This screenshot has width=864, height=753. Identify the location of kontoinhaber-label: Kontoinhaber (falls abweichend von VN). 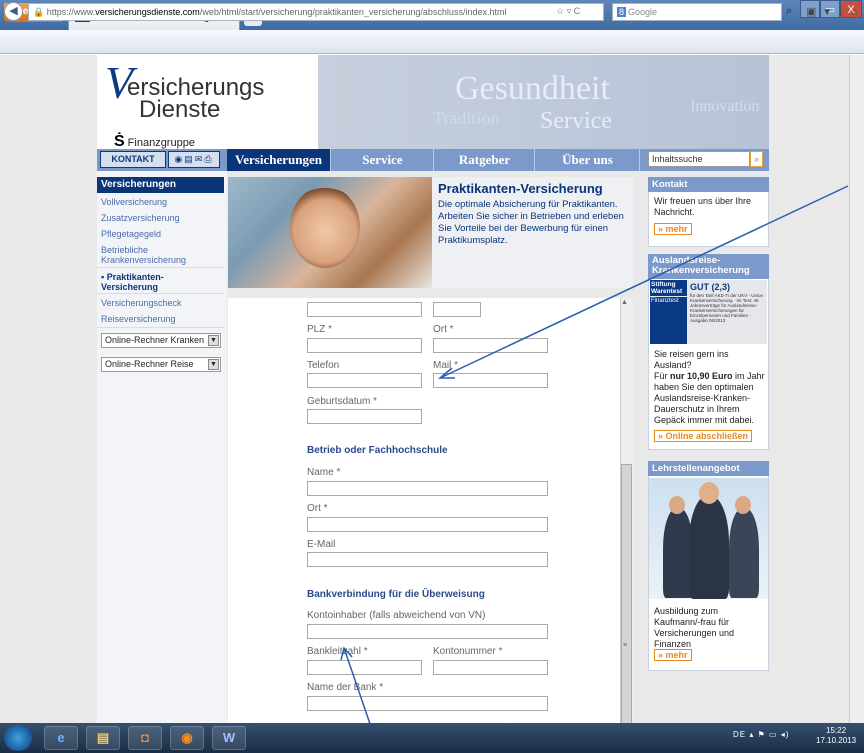
(396, 615).